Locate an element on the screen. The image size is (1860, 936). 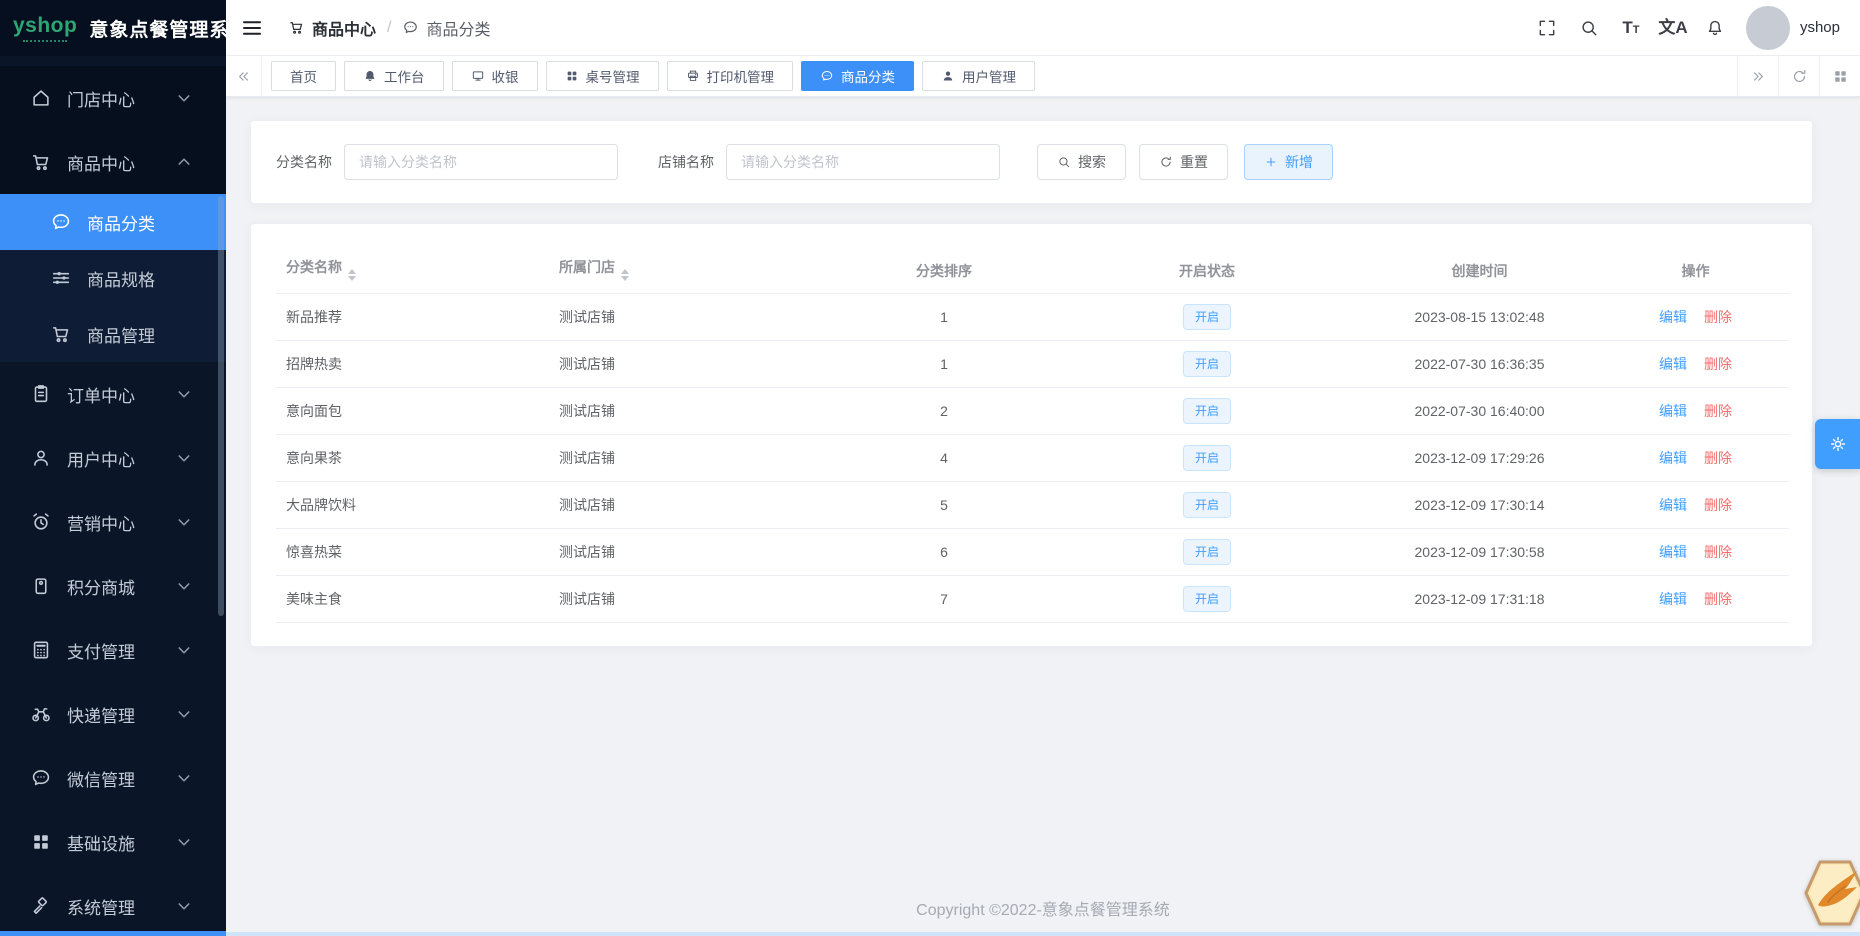
sidebar-item-store-center: 门店中心 is located at coordinates (113, 98).